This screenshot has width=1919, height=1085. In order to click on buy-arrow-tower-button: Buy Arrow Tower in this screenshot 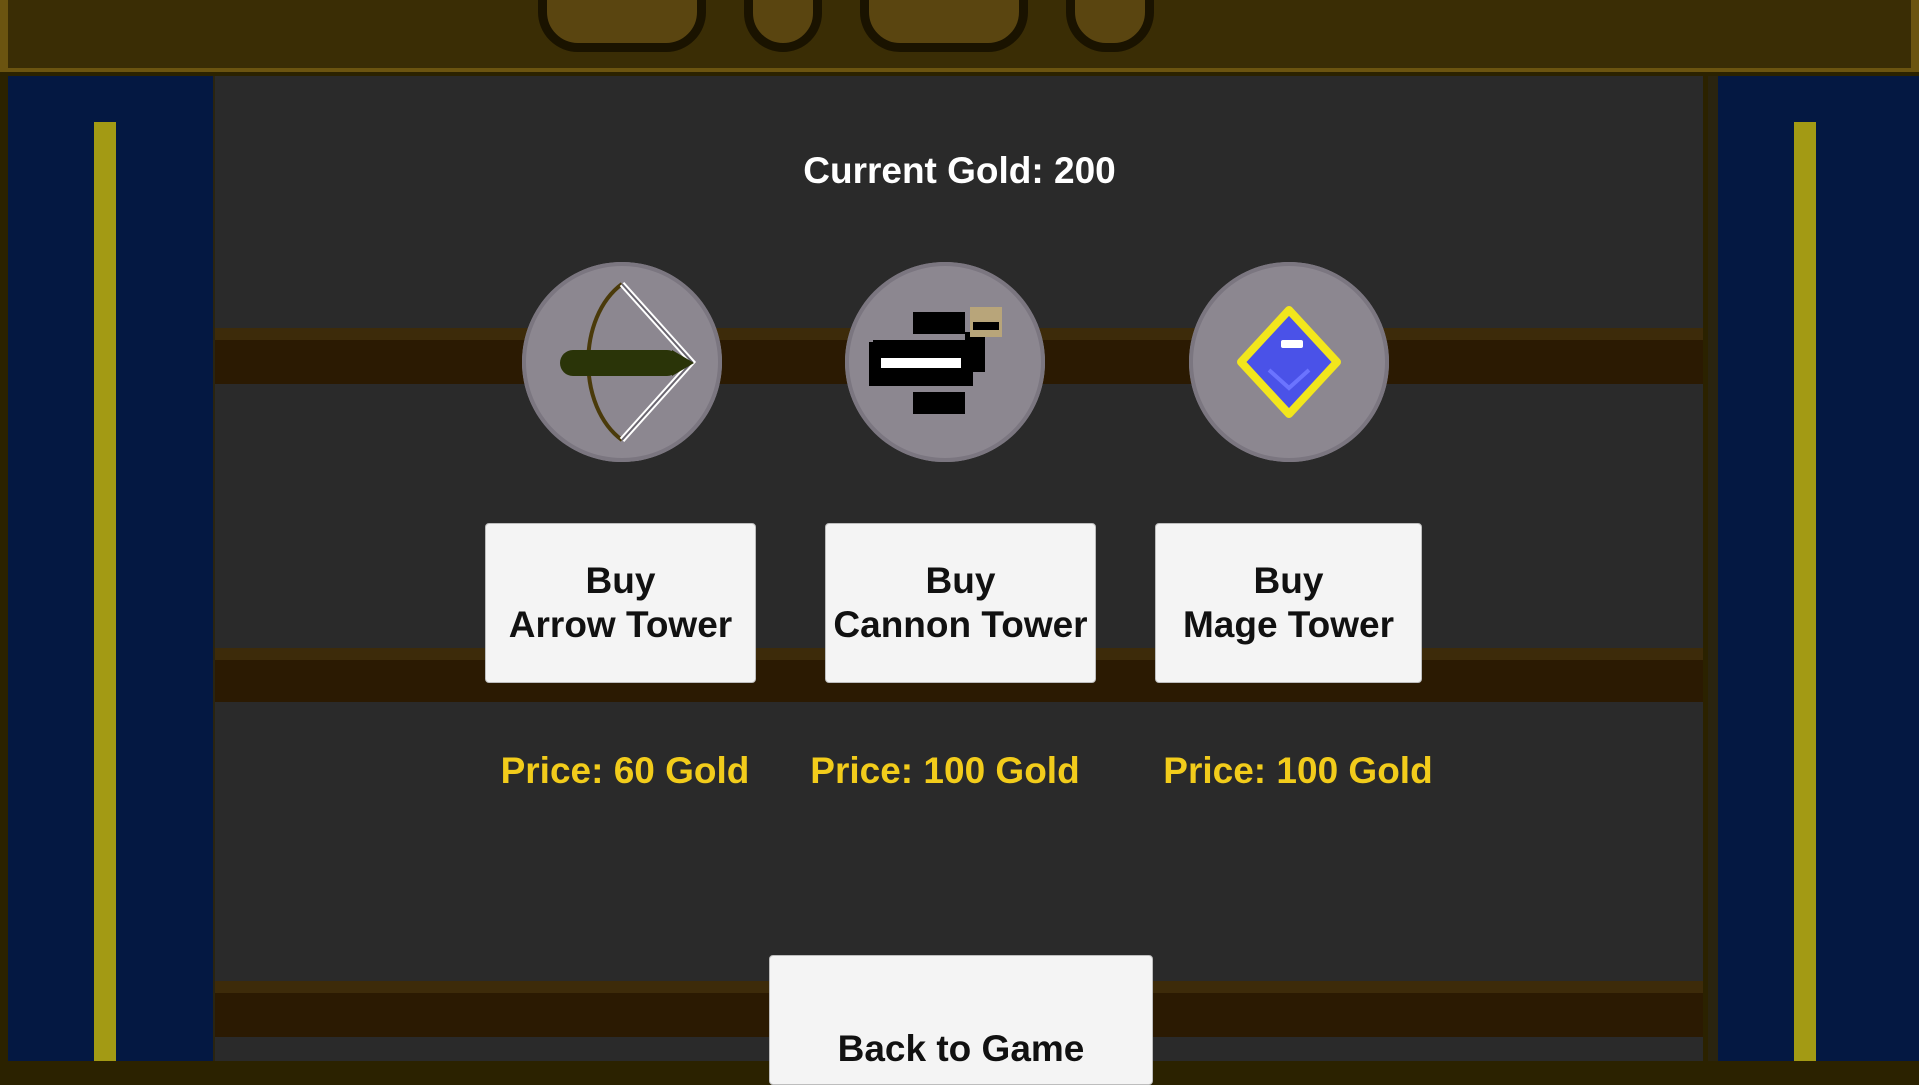, I will do `click(620, 603)`.